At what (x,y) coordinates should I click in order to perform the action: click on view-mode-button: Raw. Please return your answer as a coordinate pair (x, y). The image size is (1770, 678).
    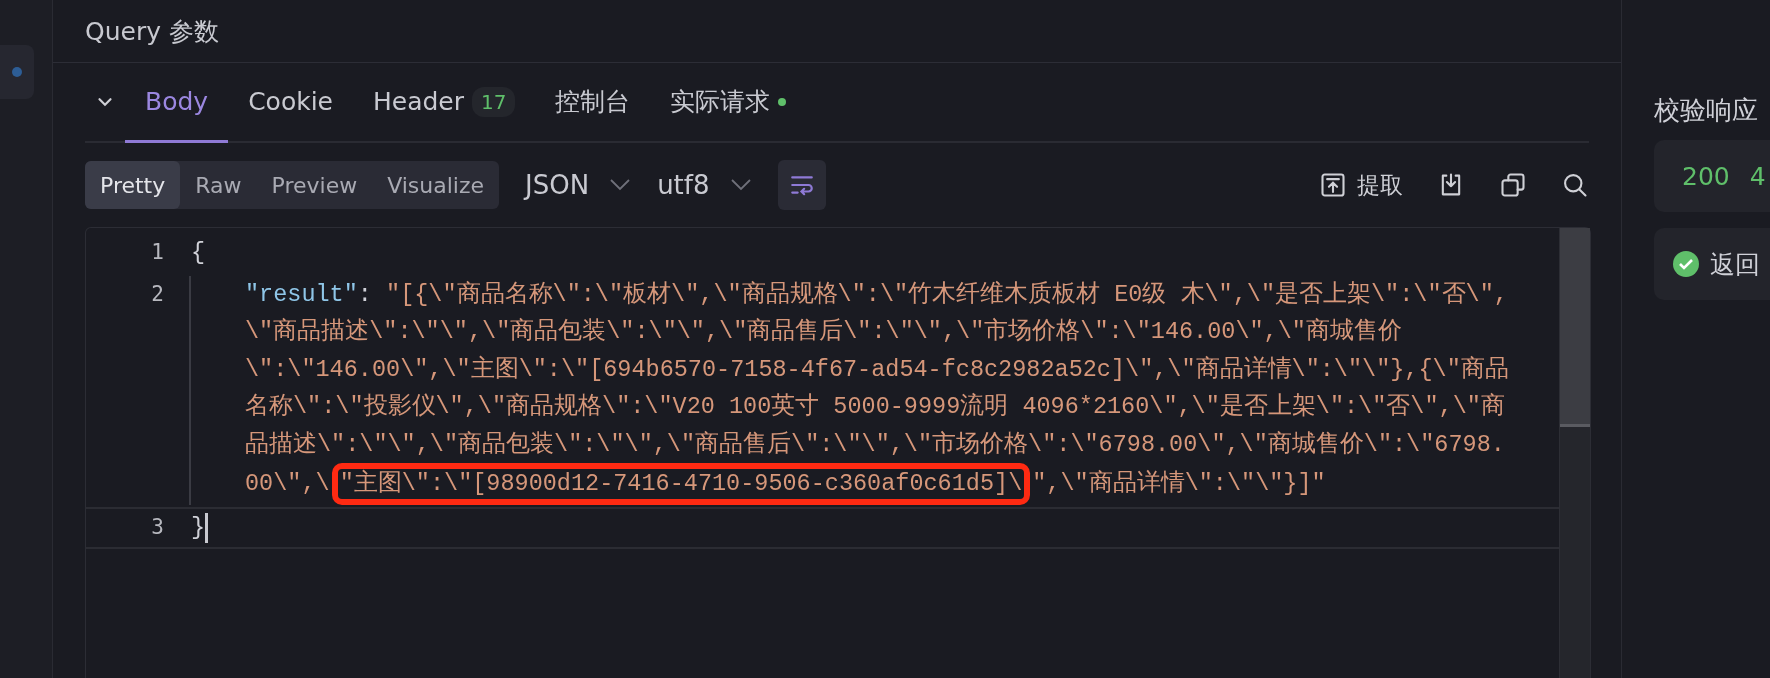
    Looking at the image, I should click on (218, 185).